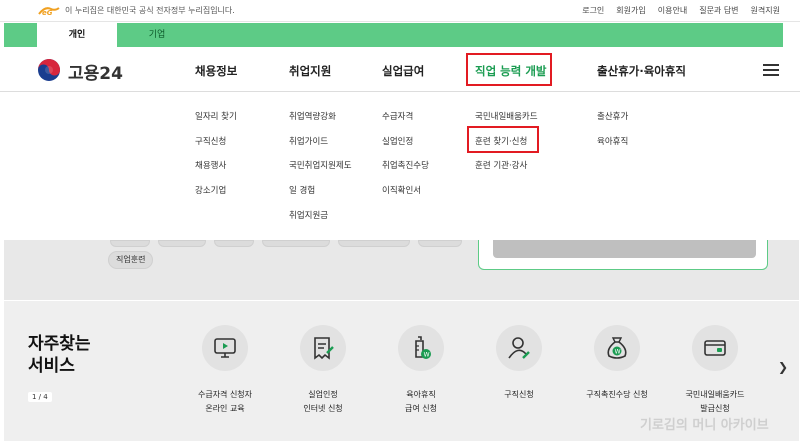 This screenshot has height=441, width=800. What do you see at coordinates (95, 71) in the screenshot?
I see `site-logo-text: 고용24` at bounding box center [95, 71].